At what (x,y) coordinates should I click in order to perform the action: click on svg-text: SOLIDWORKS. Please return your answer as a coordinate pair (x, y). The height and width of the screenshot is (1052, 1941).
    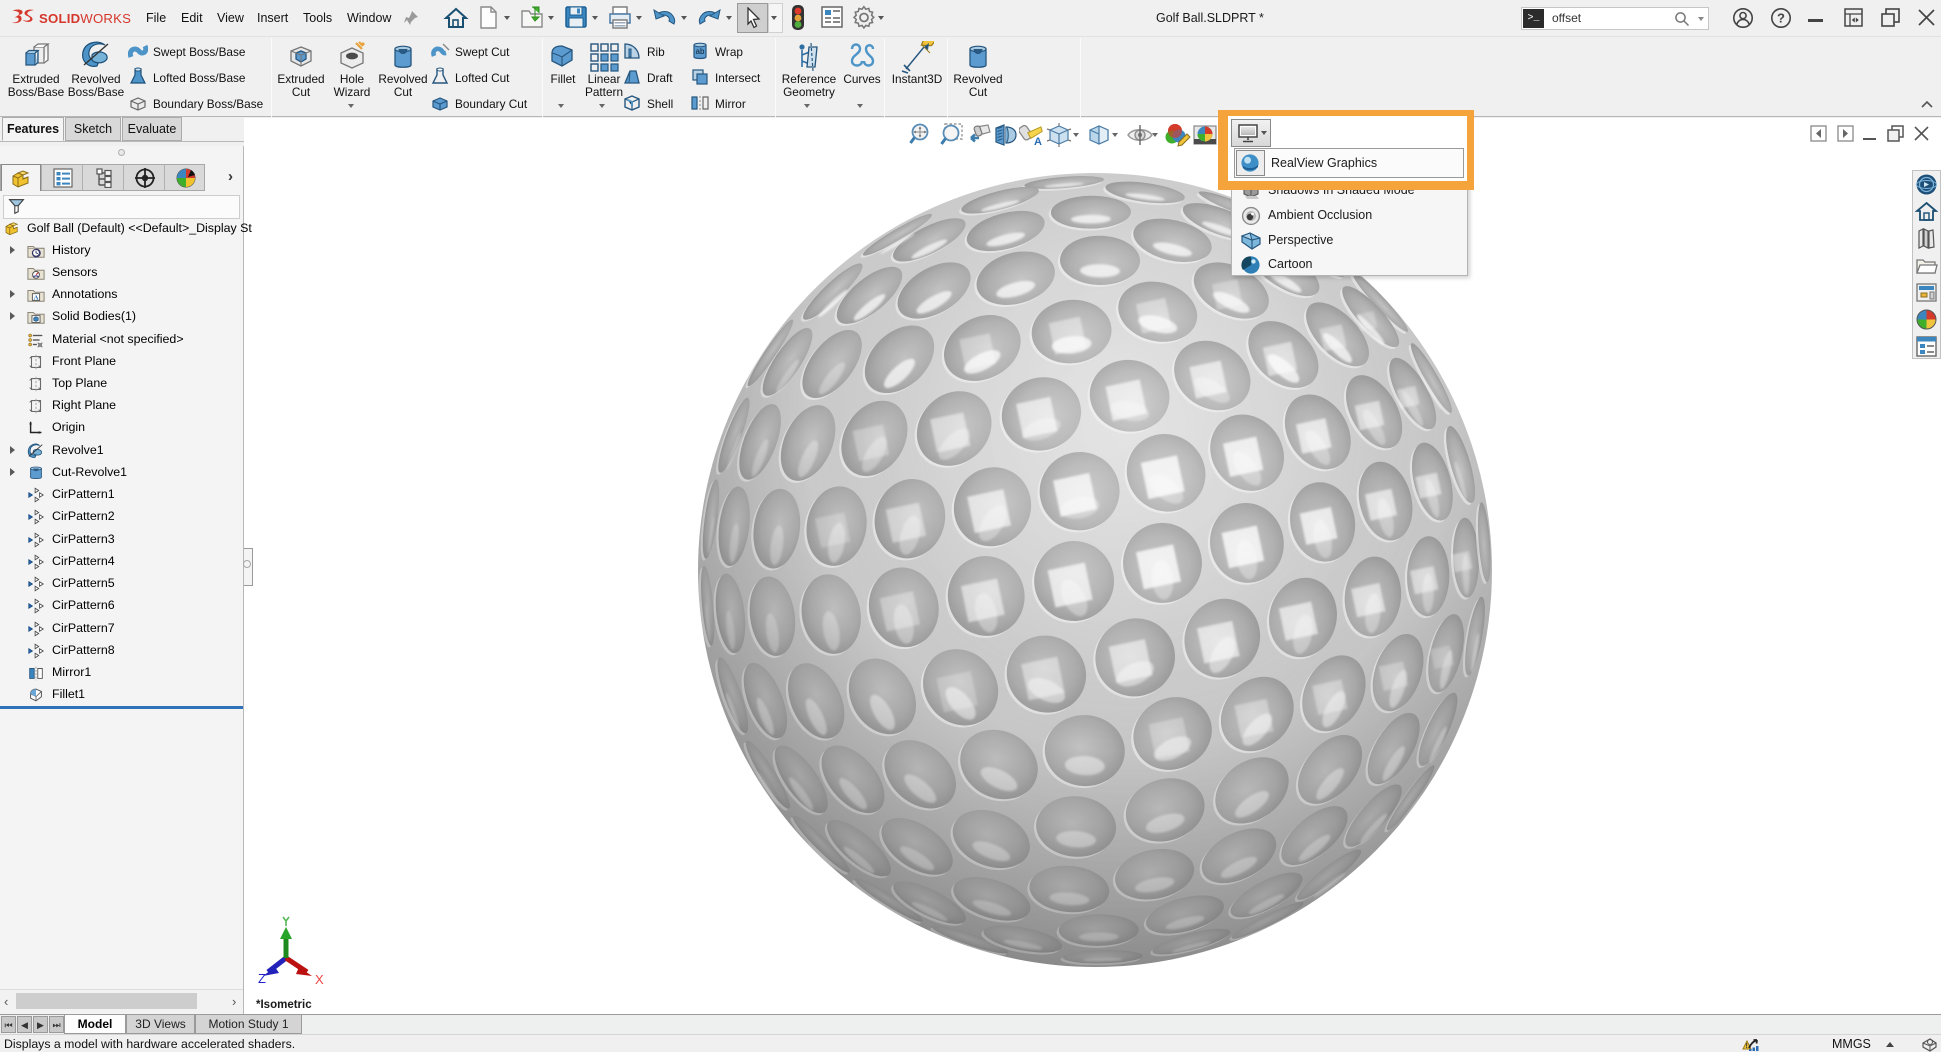
    Looking at the image, I should click on (85, 18).